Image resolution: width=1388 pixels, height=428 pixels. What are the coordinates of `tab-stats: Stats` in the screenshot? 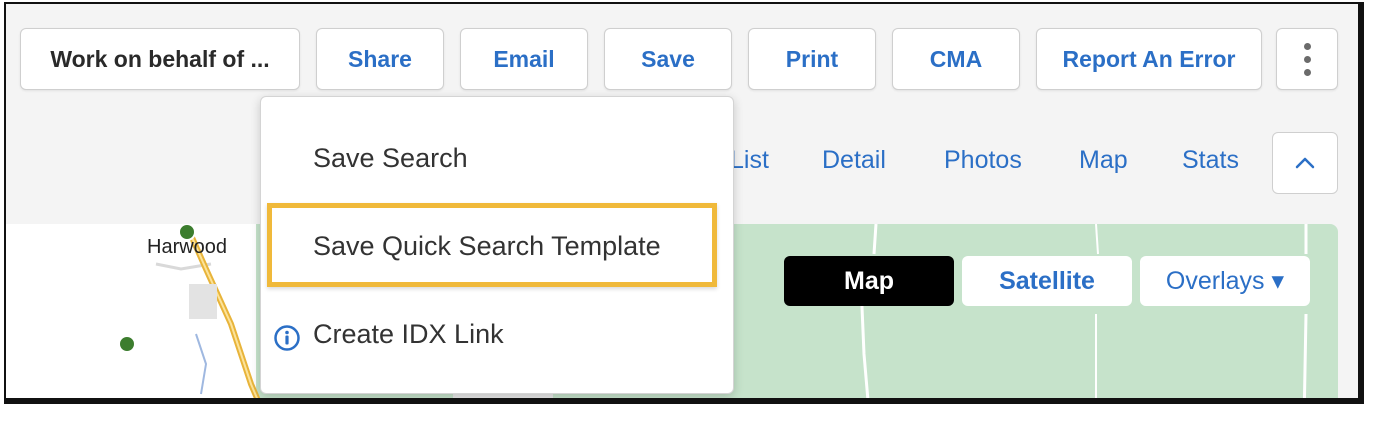 It's located at (1210, 160).